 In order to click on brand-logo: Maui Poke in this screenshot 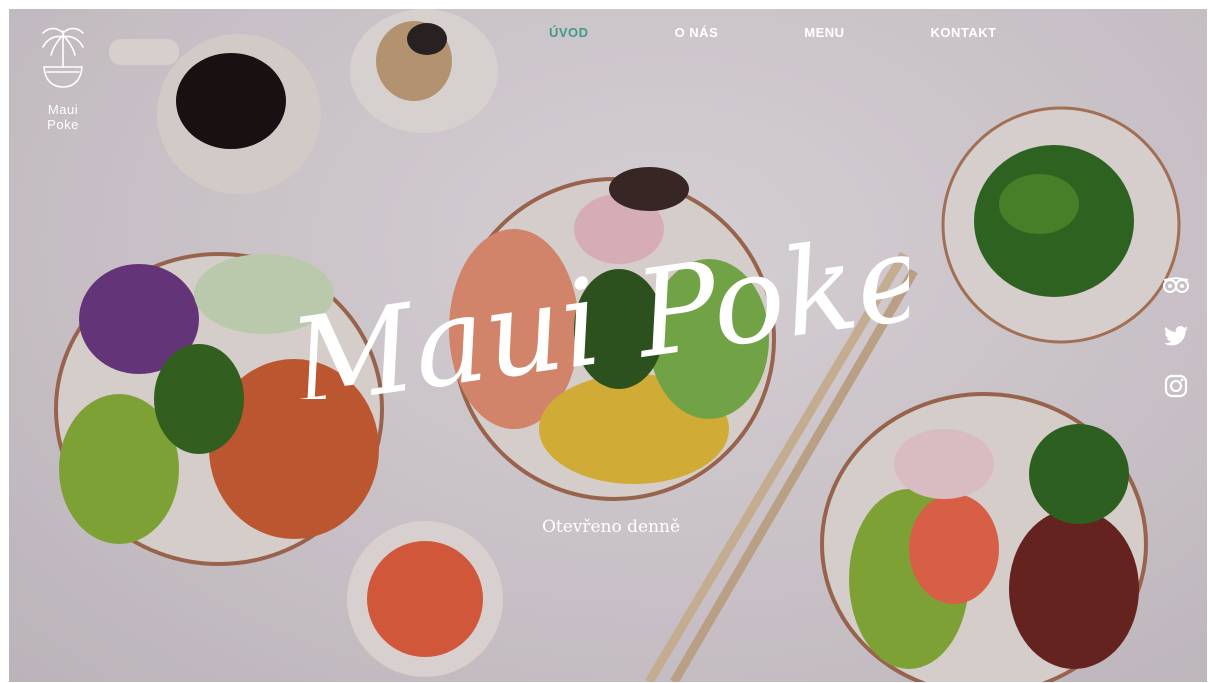, I will do `click(63, 77)`.